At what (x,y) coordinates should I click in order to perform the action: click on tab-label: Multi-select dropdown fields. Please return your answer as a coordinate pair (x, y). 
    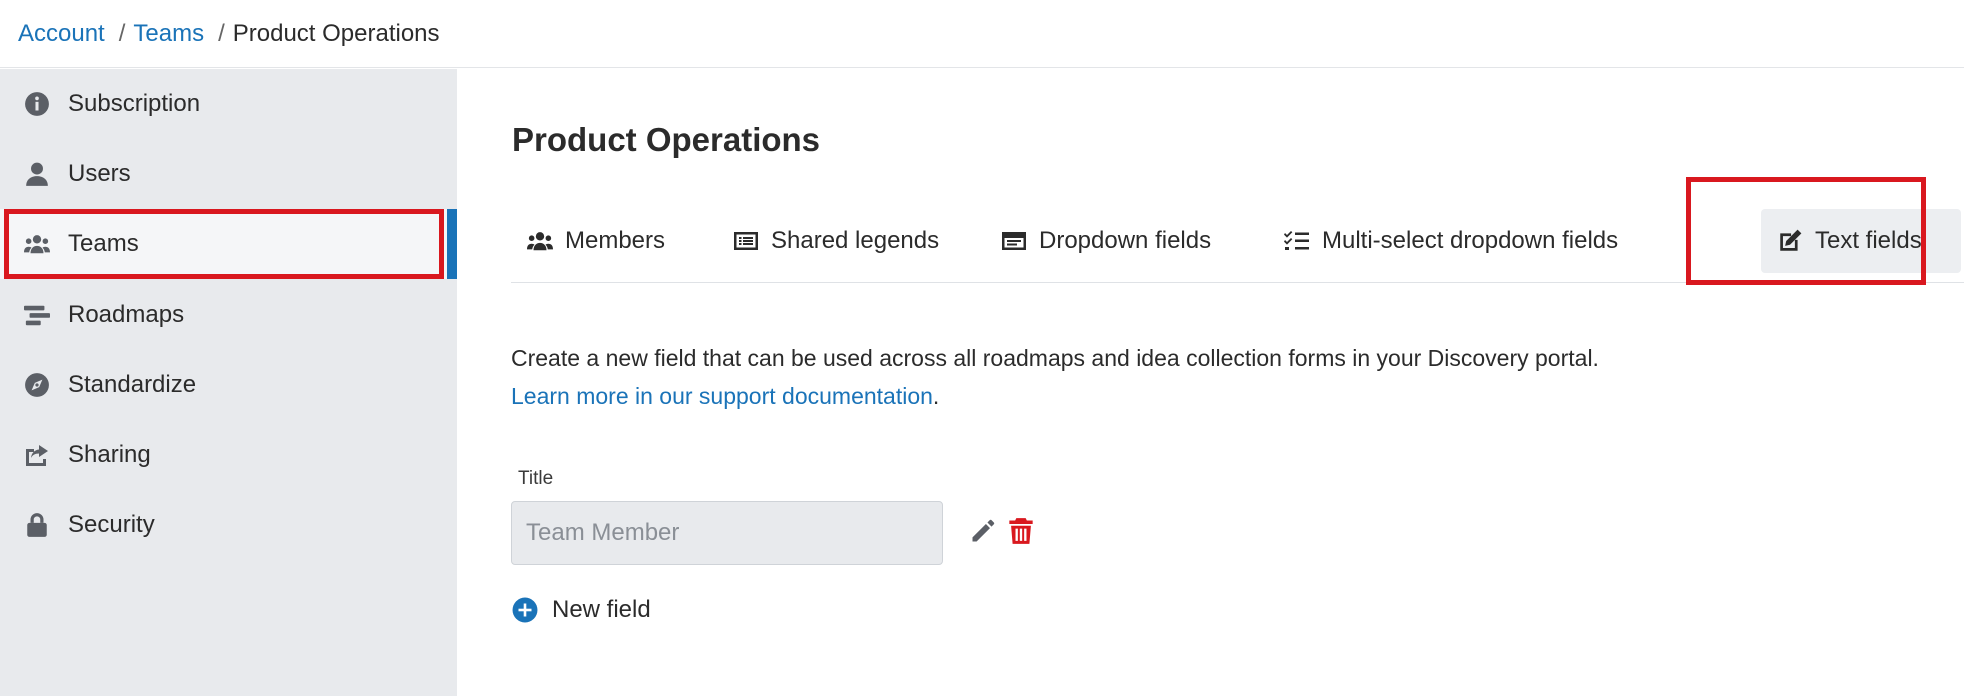
    Looking at the image, I should click on (1470, 240).